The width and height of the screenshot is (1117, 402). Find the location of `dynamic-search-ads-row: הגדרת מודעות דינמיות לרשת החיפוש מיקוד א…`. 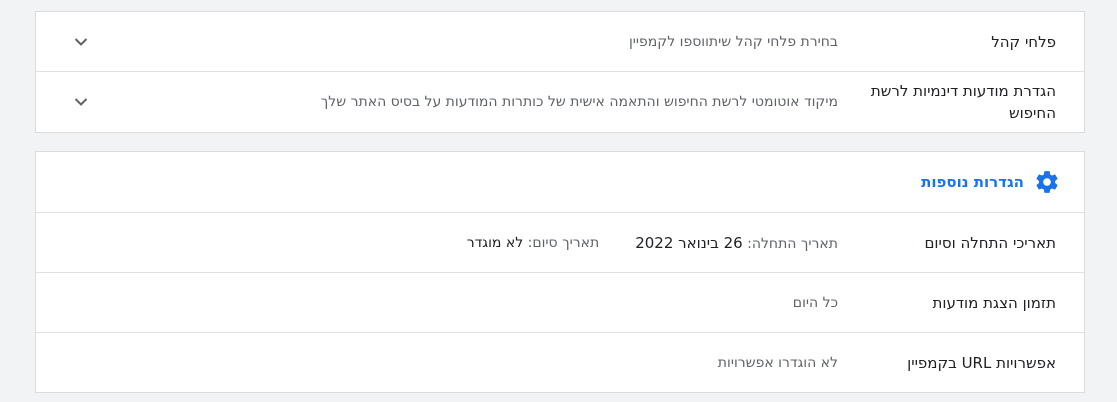

dynamic-search-ads-row: הגדרת מודעות דינמיות לרשת החיפוש מיקוד א… is located at coordinates (560, 102).